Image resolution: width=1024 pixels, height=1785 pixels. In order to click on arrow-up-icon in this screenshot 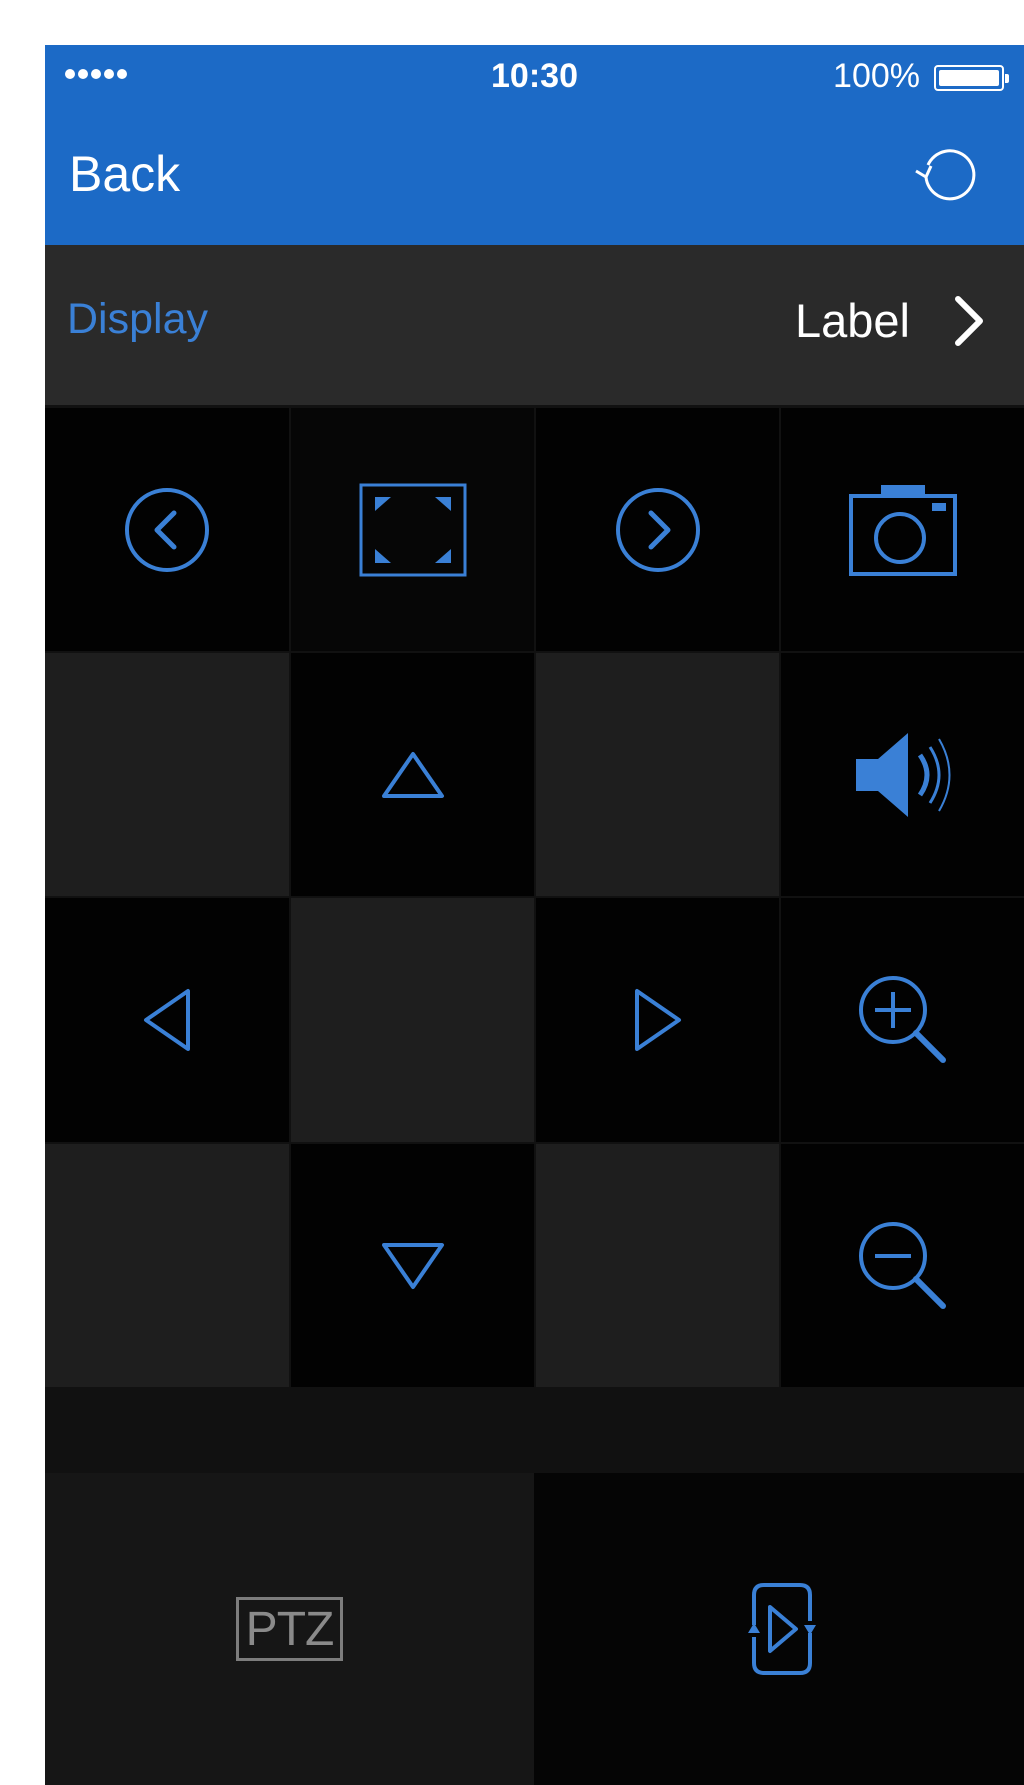, I will do `click(412, 774)`.